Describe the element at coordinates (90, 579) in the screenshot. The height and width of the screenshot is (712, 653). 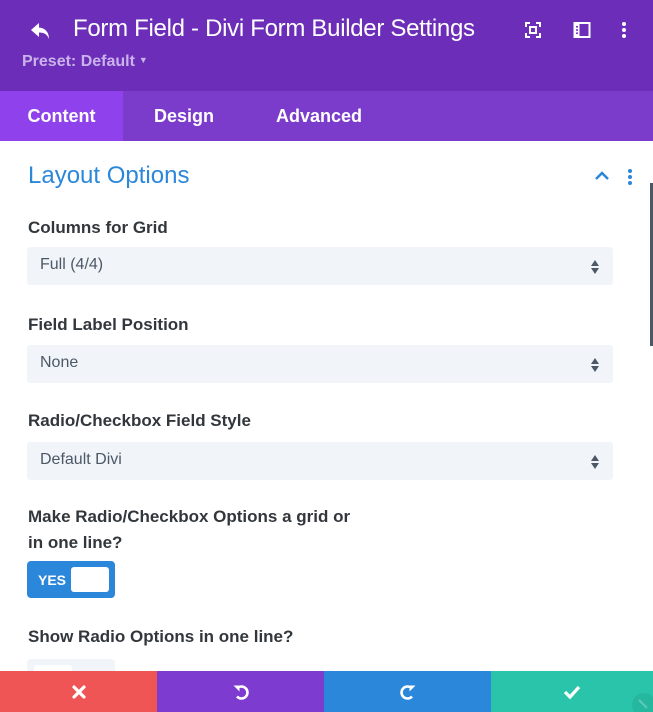
I see `toggle-knob` at that location.